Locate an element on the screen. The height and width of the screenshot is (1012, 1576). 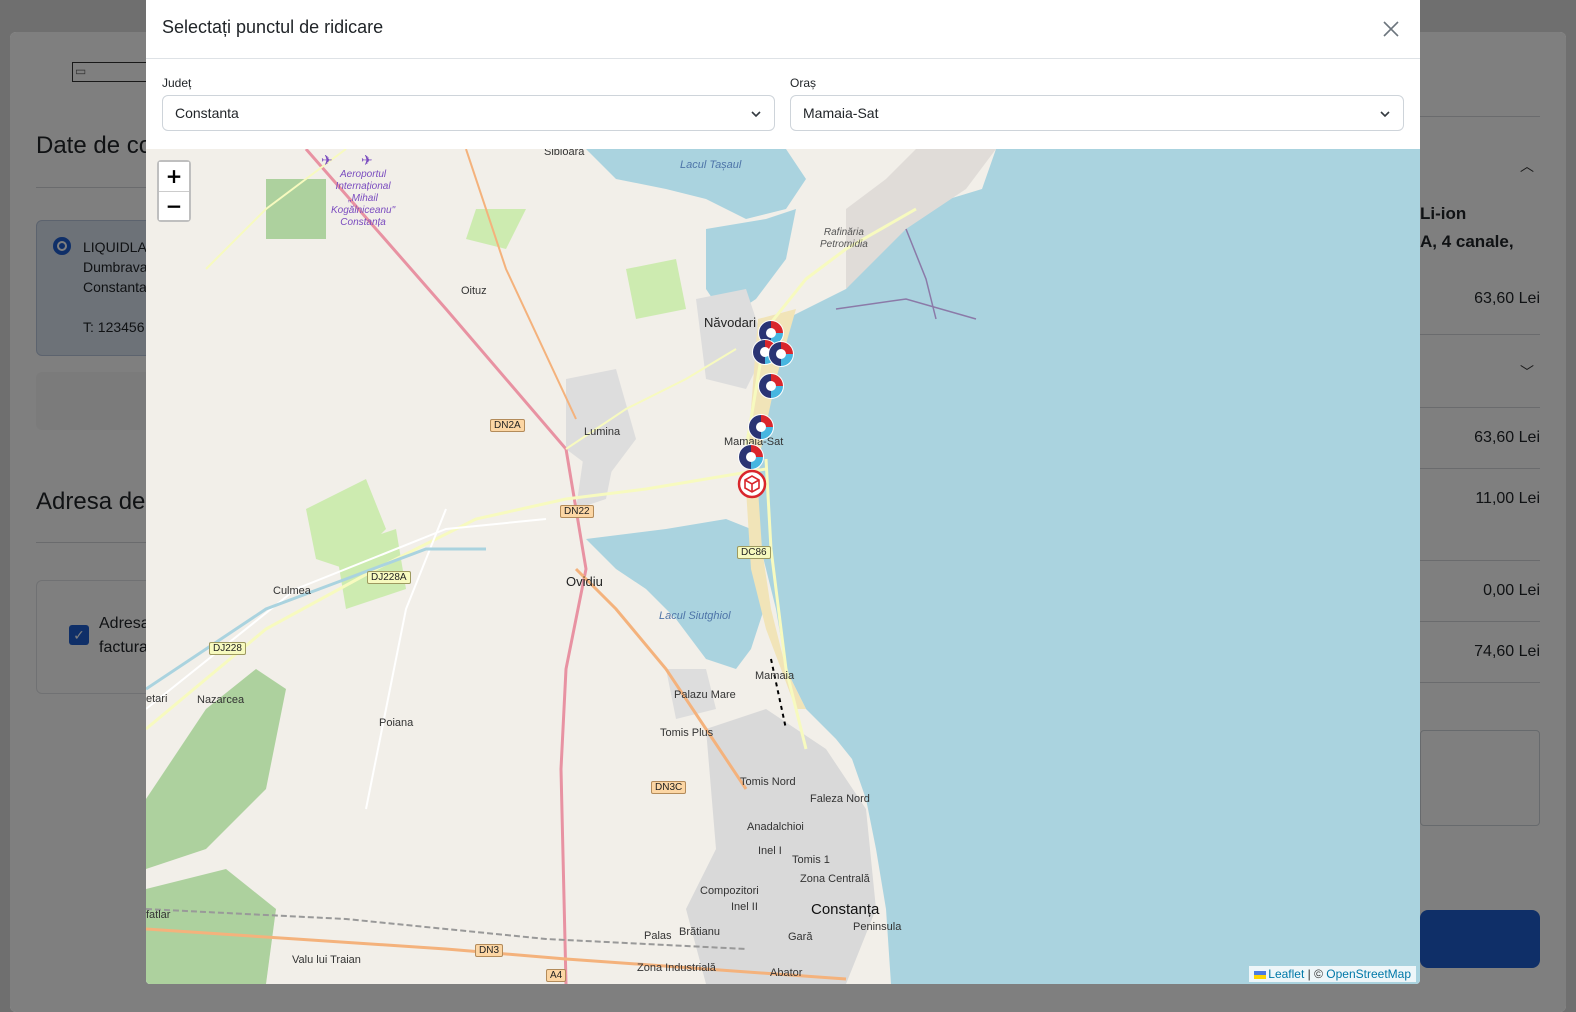
zoom-out-button: − is located at coordinates (174, 205).